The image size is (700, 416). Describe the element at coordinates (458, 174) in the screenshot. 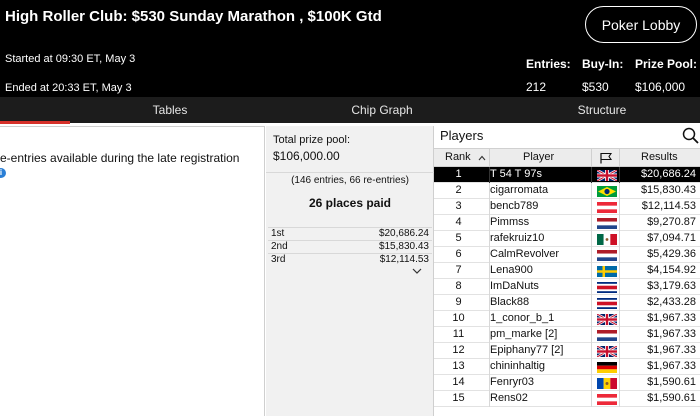

I see `player-rank: 1` at that location.